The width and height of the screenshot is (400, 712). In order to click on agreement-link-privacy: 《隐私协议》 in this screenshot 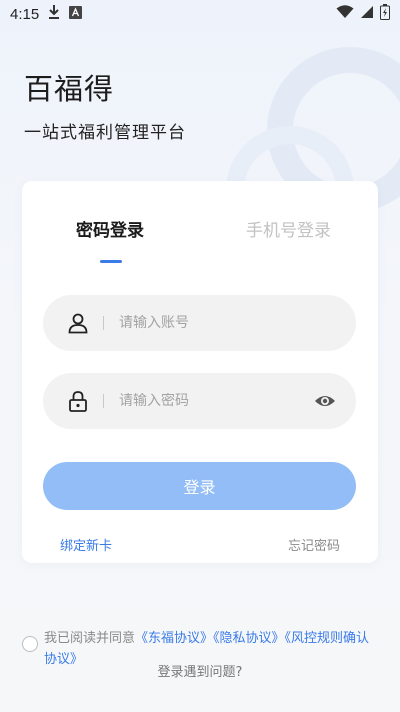, I will do `click(249, 638)`.